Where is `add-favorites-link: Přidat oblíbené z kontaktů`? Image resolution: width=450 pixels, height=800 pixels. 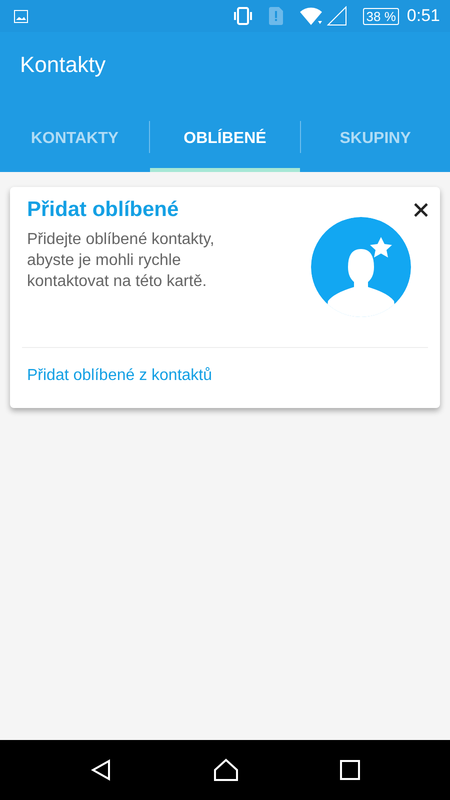 add-favorites-link: Přidat oblíbené z kontaktů is located at coordinates (119, 375).